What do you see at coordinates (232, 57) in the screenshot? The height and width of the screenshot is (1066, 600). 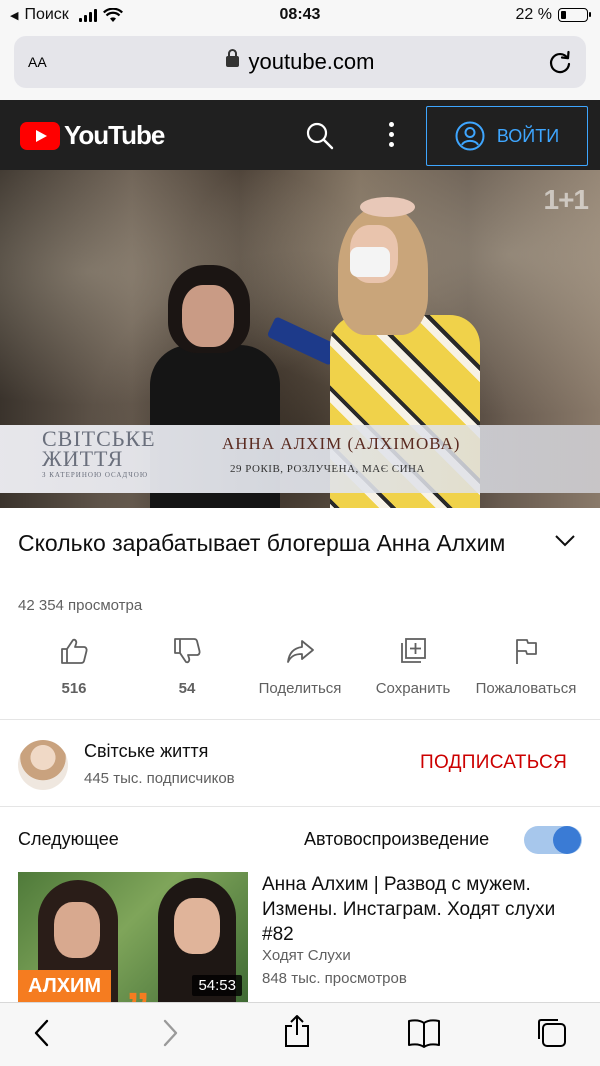 I see `lock-icon` at bounding box center [232, 57].